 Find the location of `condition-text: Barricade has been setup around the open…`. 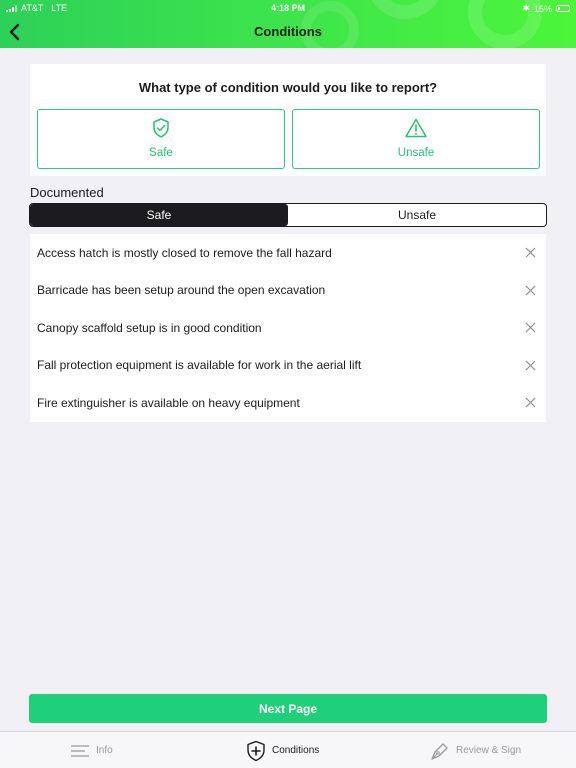

condition-text: Barricade has been setup around the open… is located at coordinates (181, 290).